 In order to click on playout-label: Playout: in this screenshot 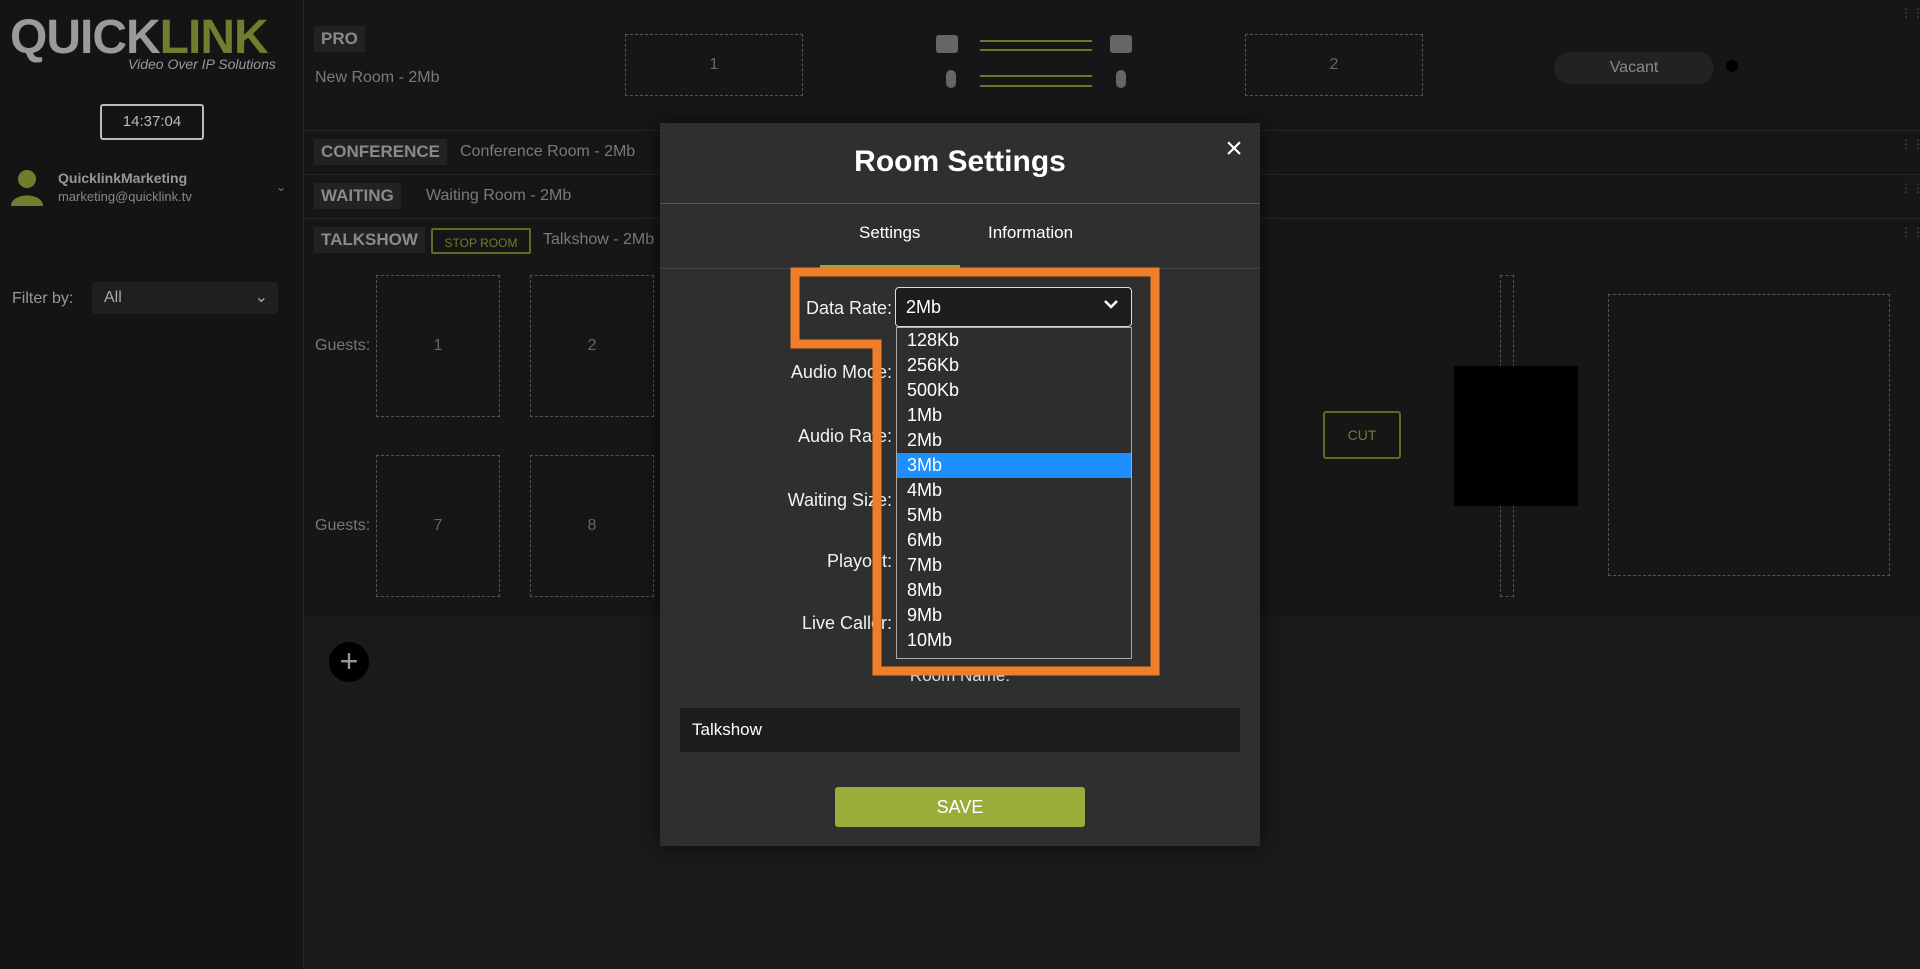, I will do `click(859, 561)`.